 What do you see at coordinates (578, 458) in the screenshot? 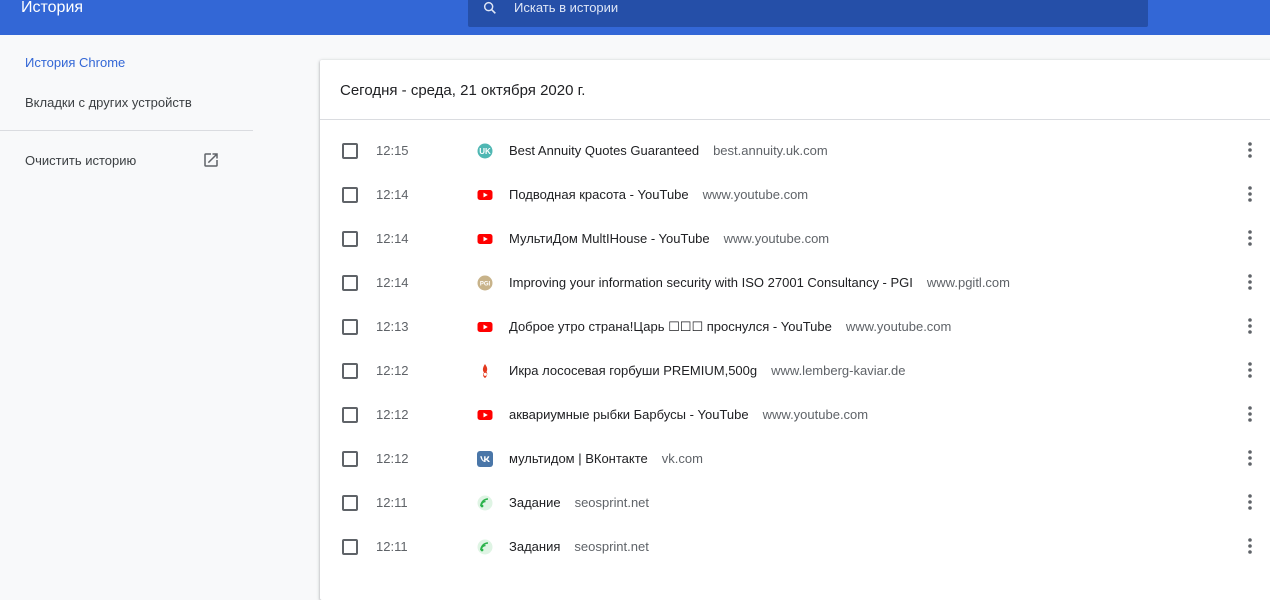
I see `entry-title: мультидом | ВКонтакте` at bounding box center [578, 458].